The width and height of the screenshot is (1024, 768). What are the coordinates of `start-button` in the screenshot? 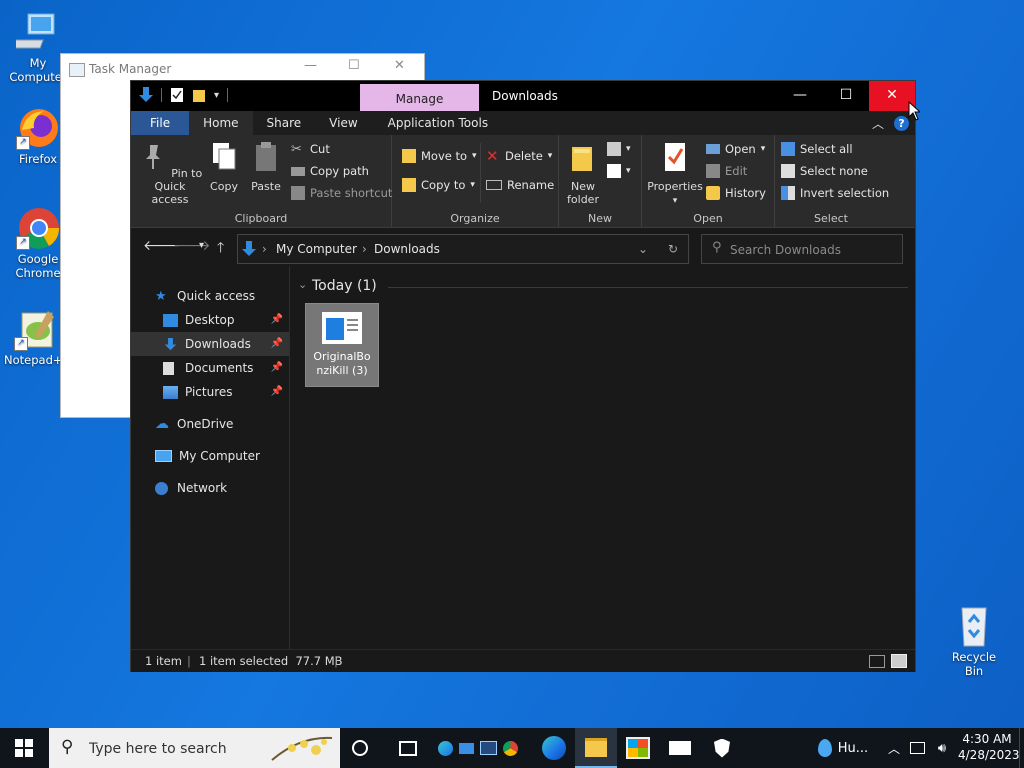 It's located at (24, 748).